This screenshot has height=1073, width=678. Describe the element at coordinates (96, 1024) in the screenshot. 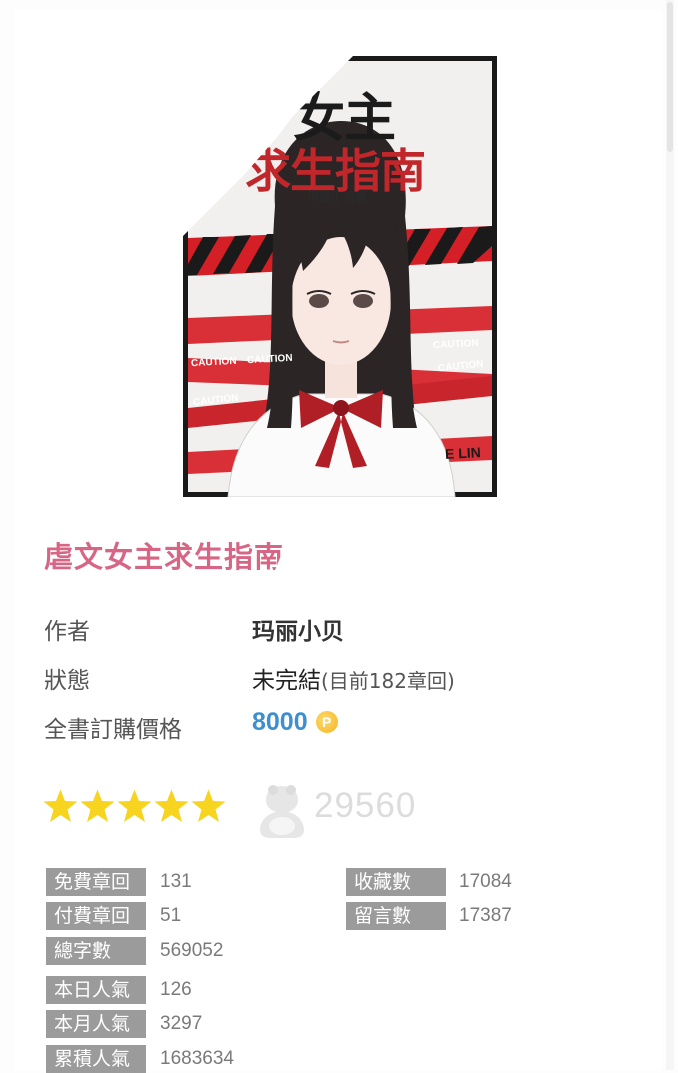

I see `stat-label: 本月人氣` at that location.